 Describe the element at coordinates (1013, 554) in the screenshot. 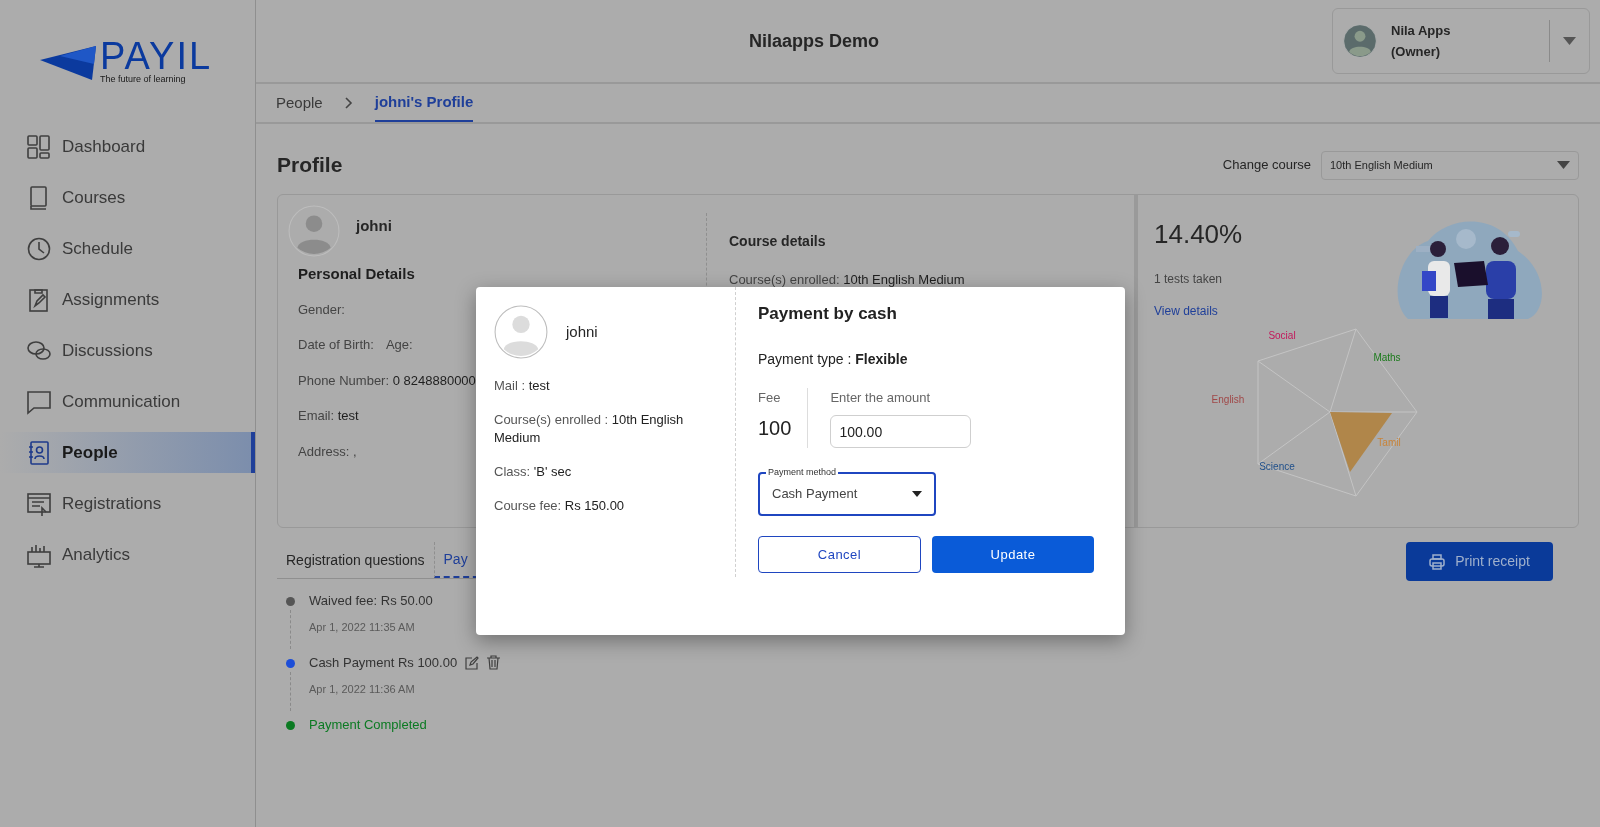

I see `update-button: Update` at that location.